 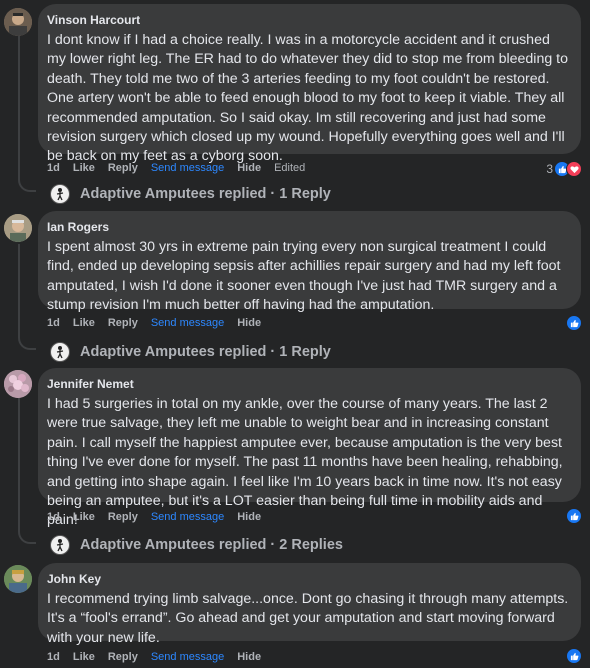 What do you see at coordinates (308, 20) in the screenshot?
I see `comment-author: Vinson Harcourt` at bounding box center [308, 20].